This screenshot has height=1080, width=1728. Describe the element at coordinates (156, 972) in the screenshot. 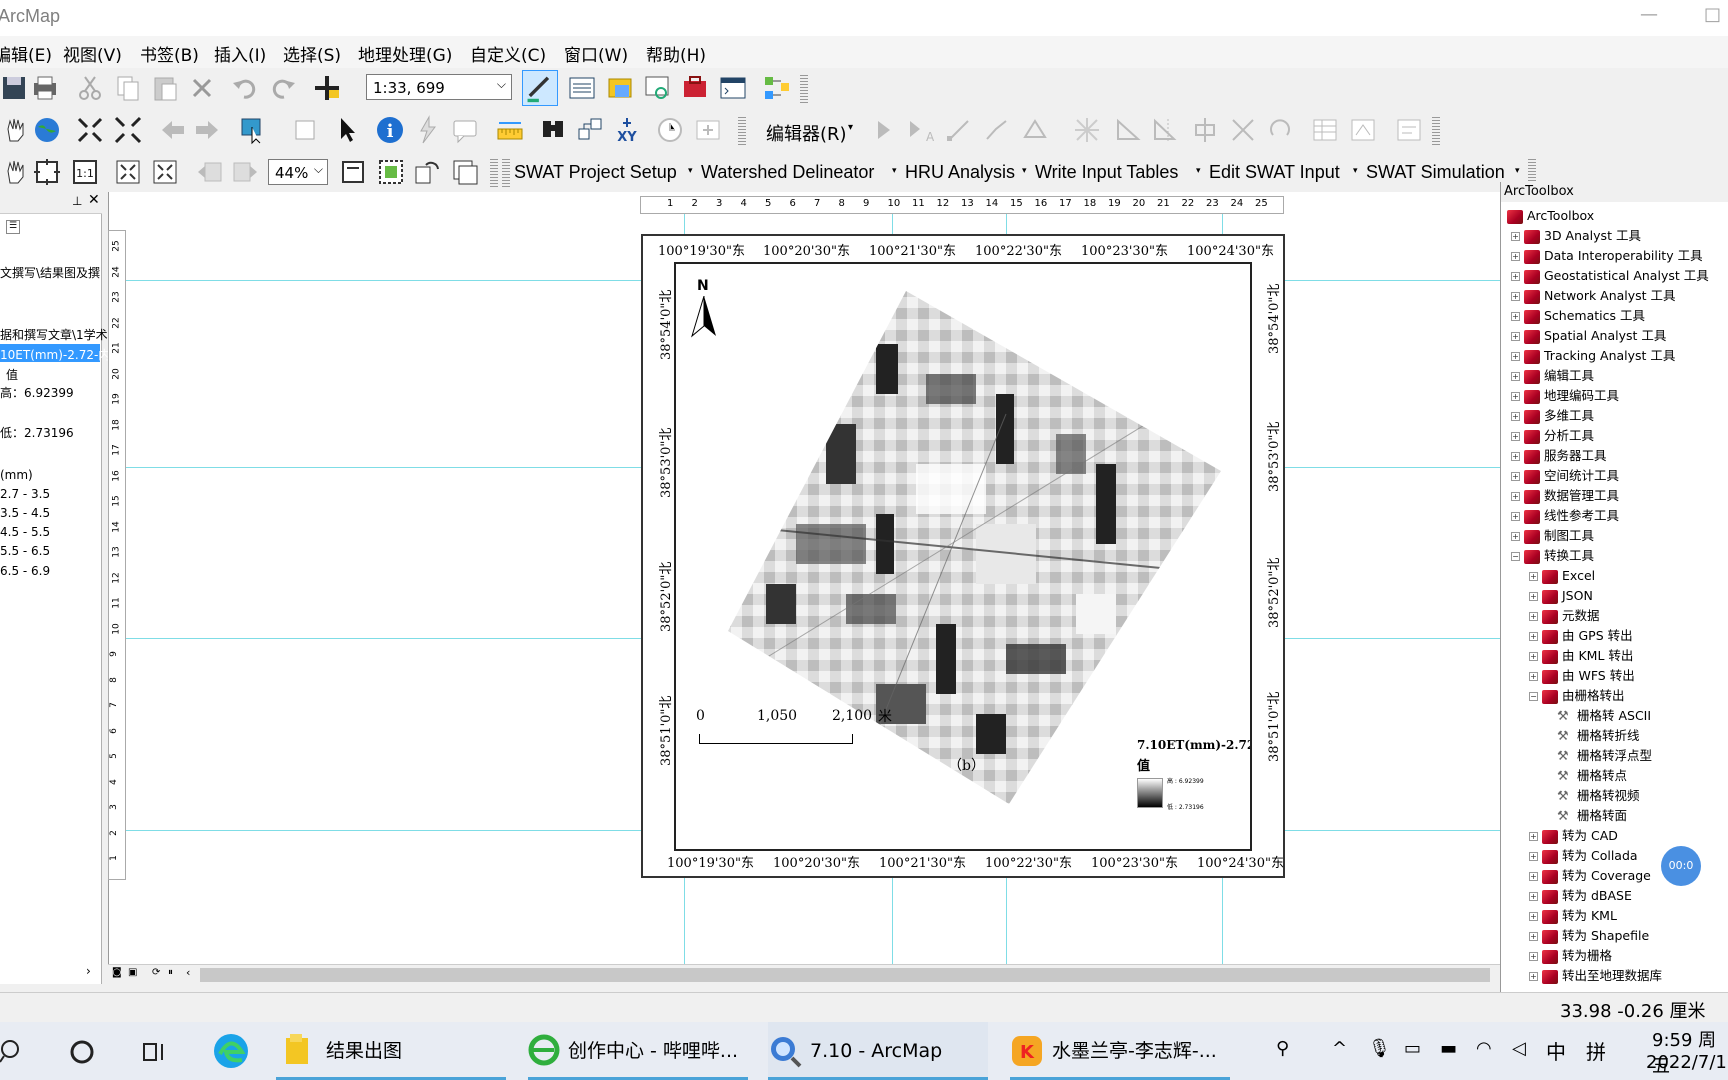

I see `refresh-icon: ⟳` at that location.